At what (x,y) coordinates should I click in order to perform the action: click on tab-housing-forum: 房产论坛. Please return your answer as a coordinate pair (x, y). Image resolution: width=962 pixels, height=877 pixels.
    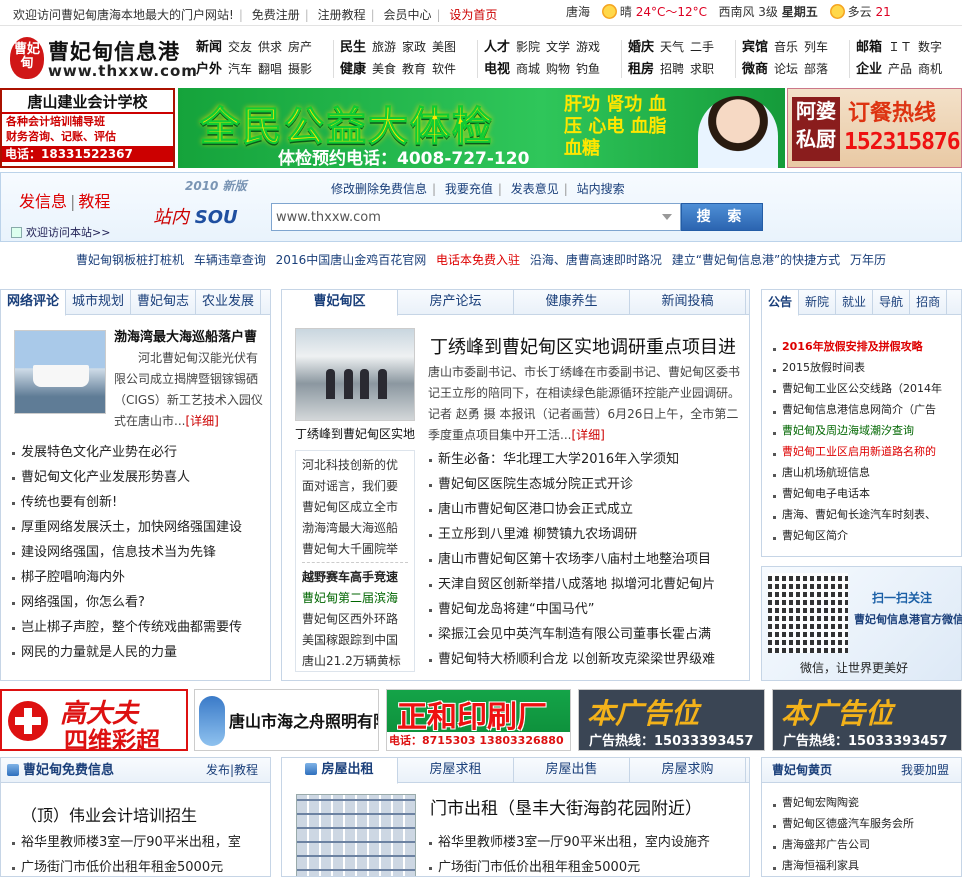
    Looking at the image, I should click on (456, 302).